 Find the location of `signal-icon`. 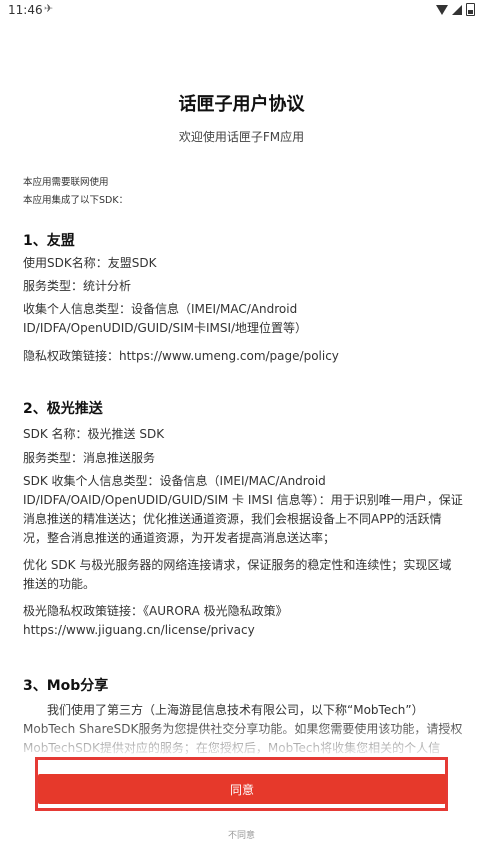

signal-icon is located at coordinates (457, 9).